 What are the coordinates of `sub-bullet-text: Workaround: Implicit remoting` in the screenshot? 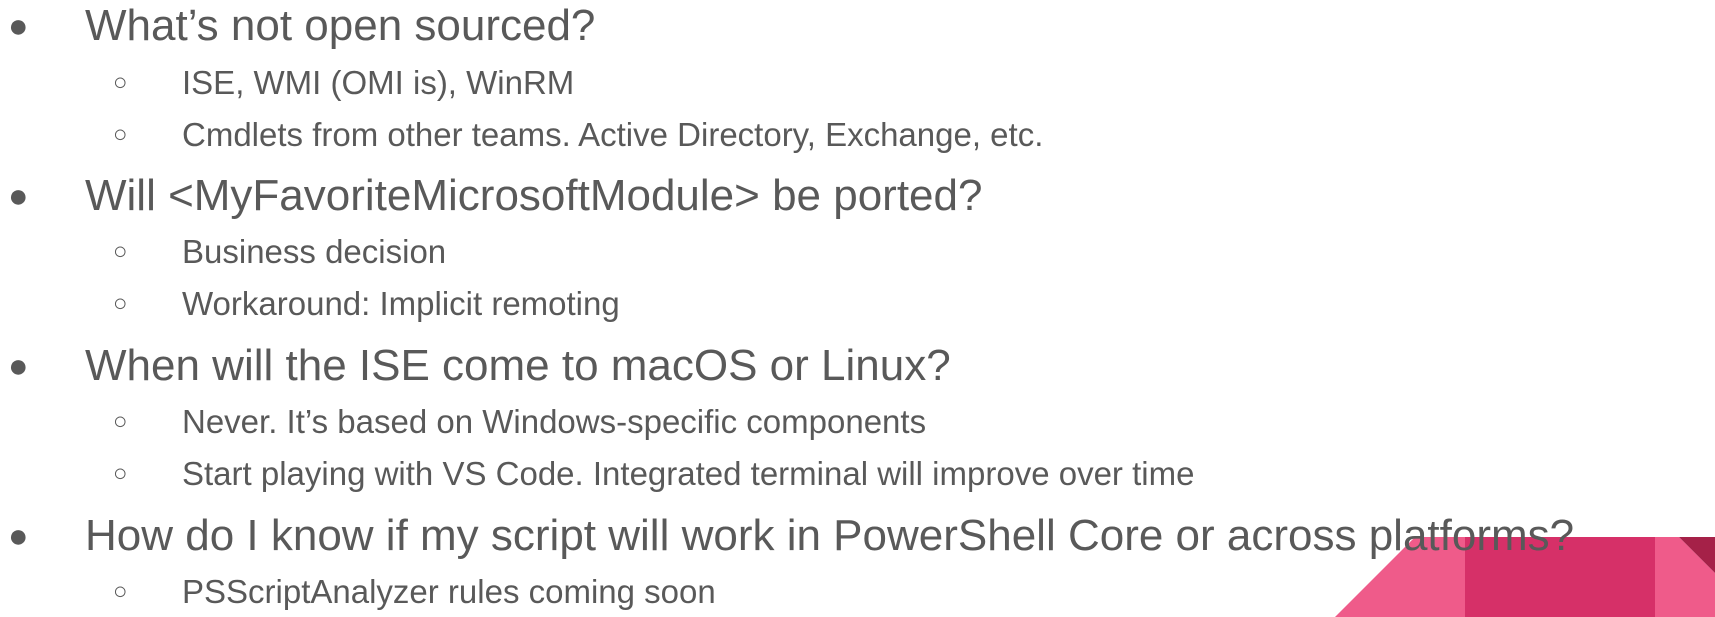 It's located at (401, 303).